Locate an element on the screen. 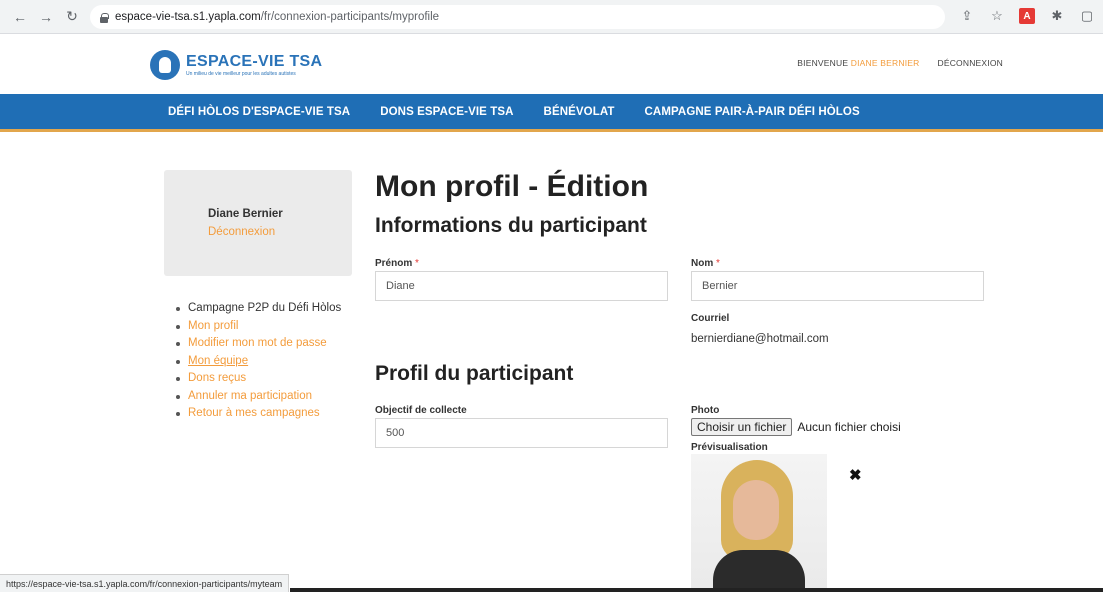 This screenshot has height=592, width=1103. preview-label: Prévisualisation is located at coordinates (729, 447).